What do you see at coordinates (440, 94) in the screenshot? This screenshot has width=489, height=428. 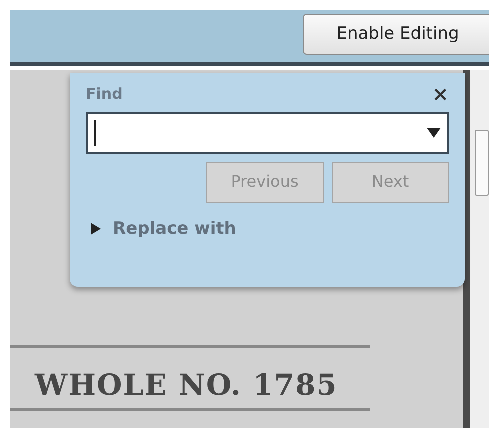 I see `close-button: ×` at bounding box center [440, 94].